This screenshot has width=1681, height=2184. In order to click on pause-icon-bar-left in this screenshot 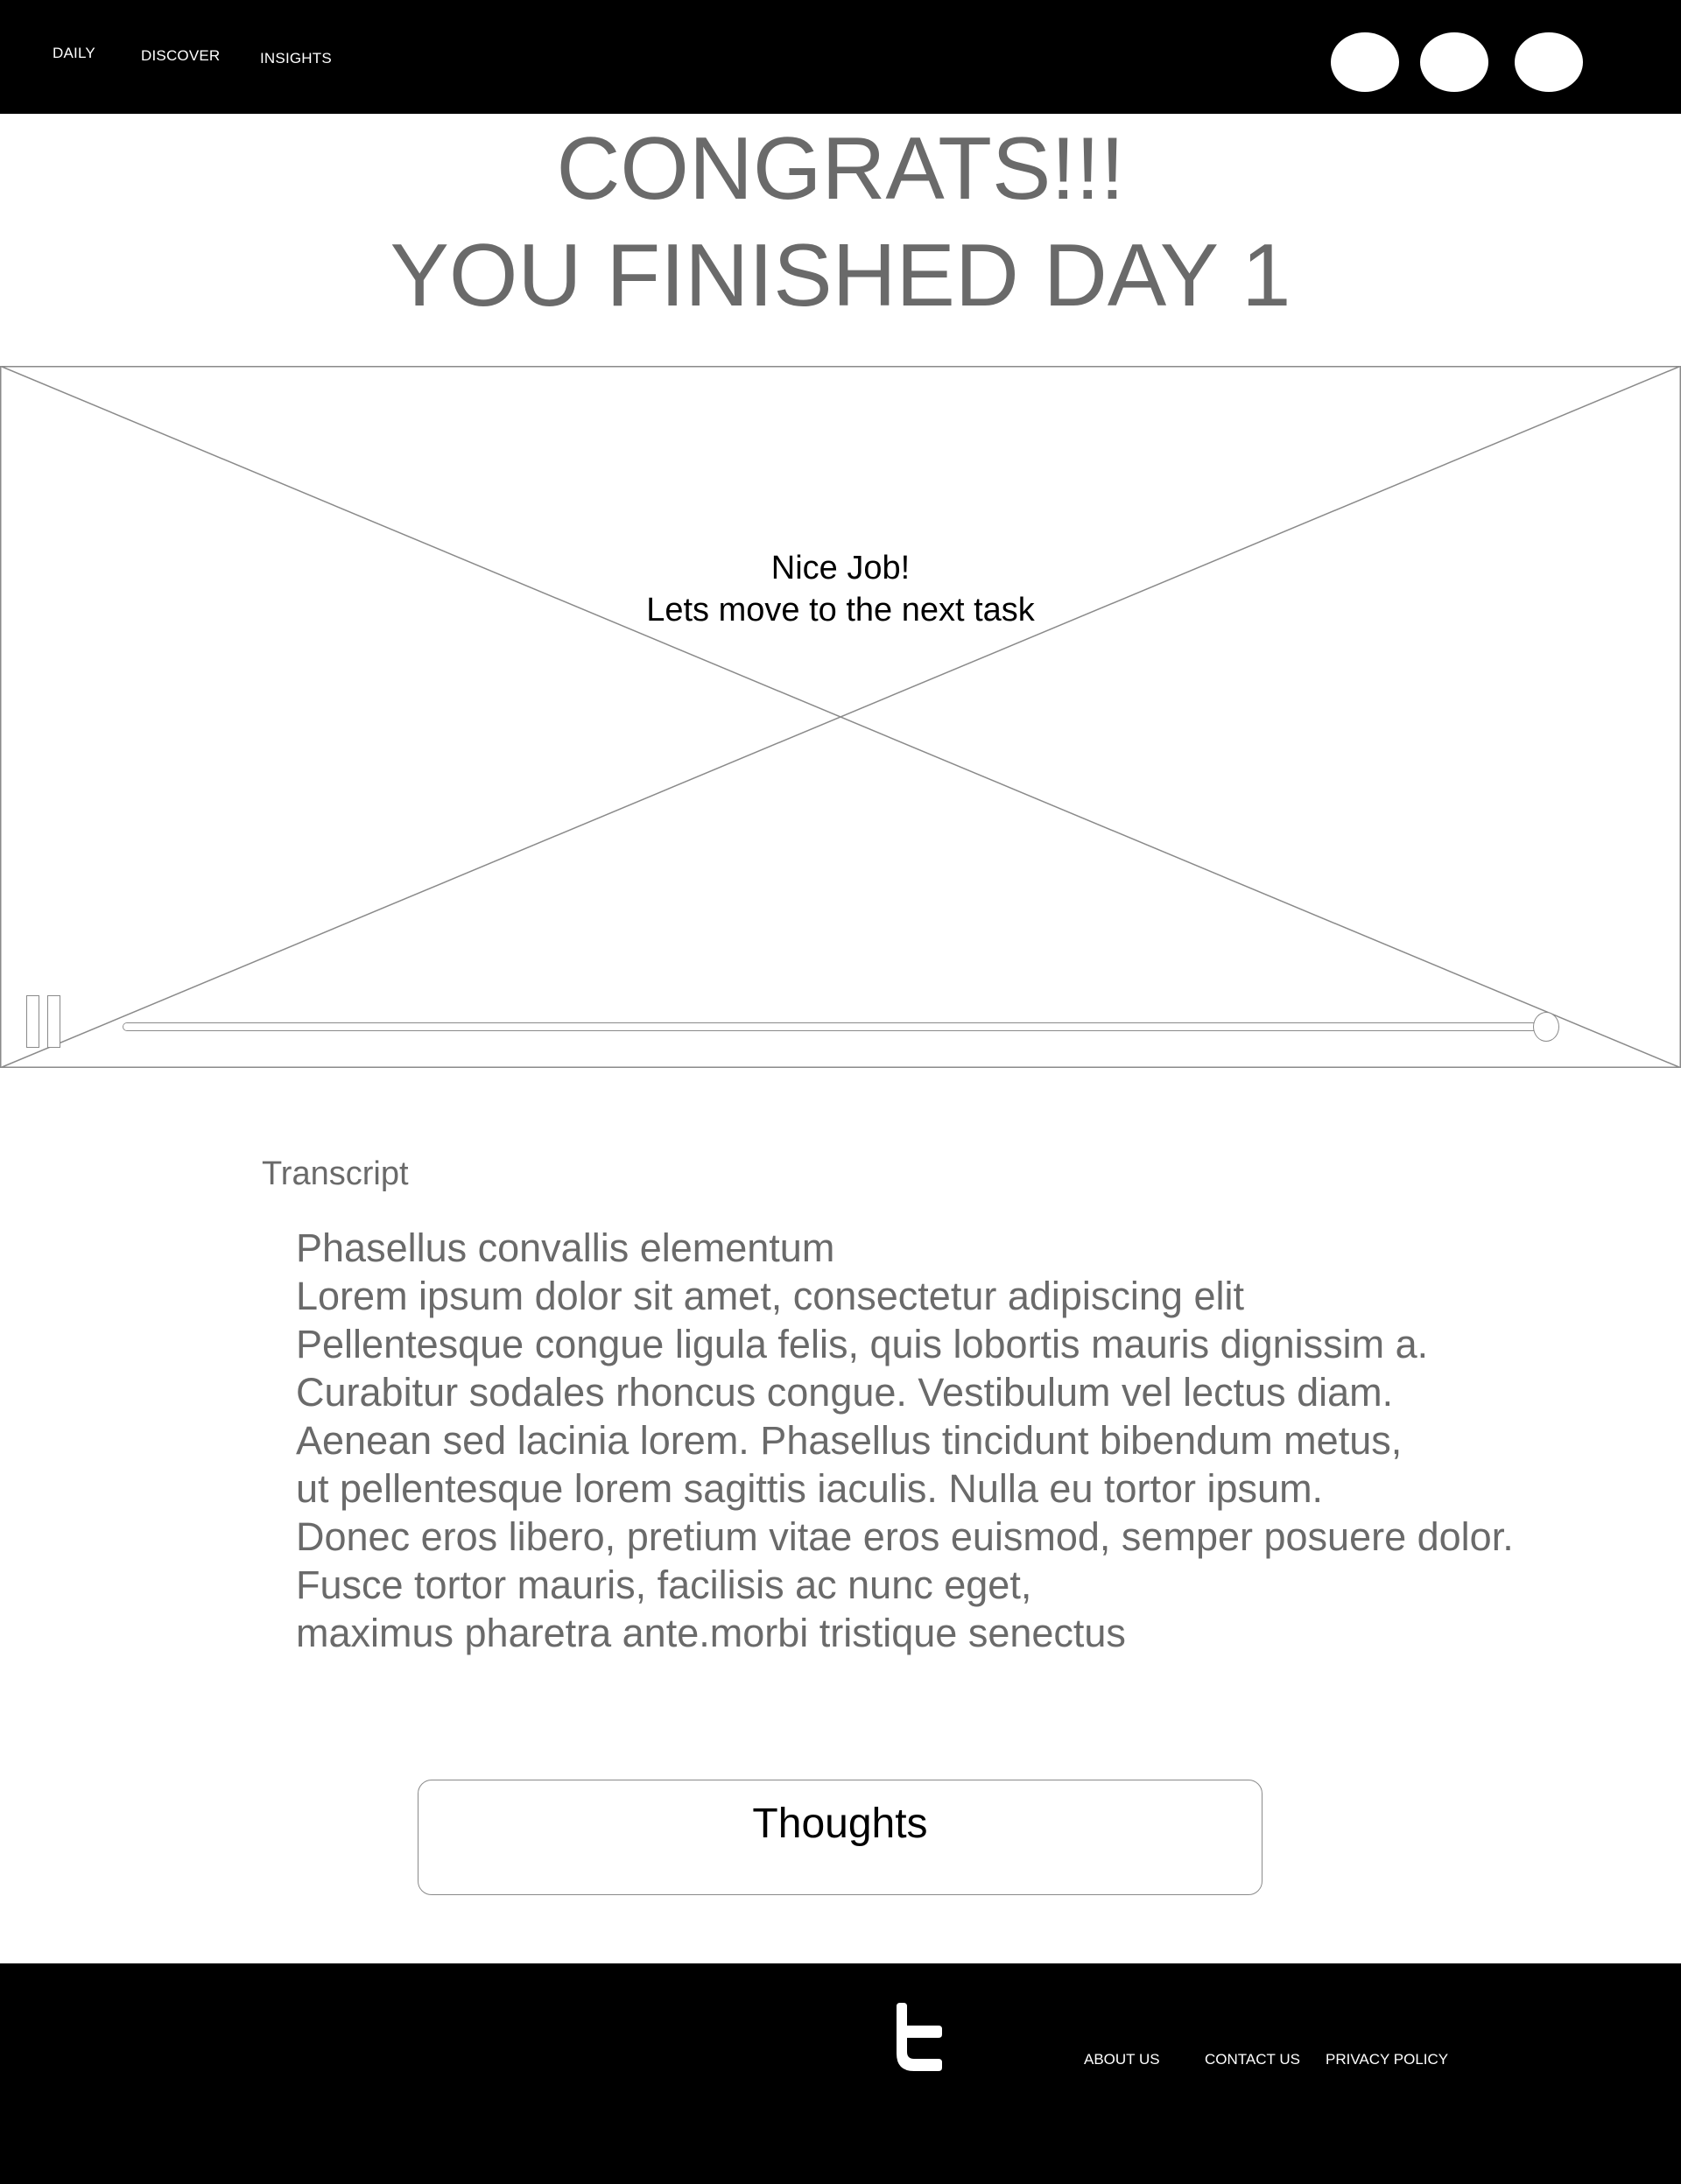, I will do `click(32, 1021)`.